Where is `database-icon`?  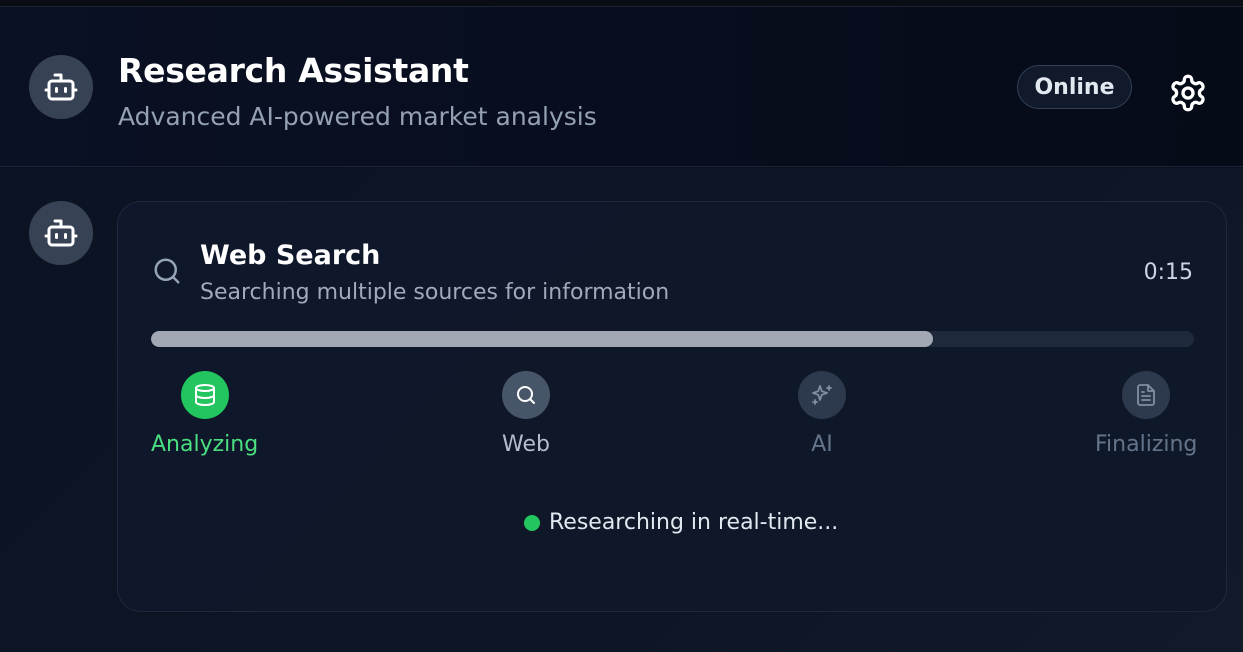 database-icon is located at coordinates (204, 395).